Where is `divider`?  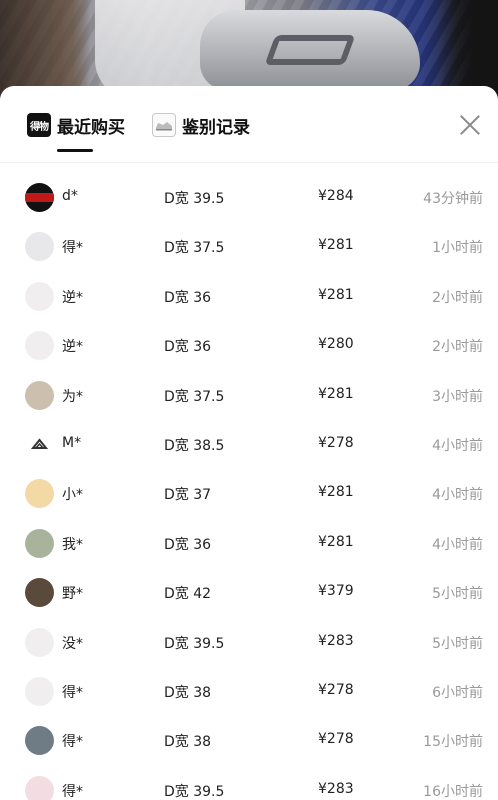 divider is located at coordinates (249, 162).